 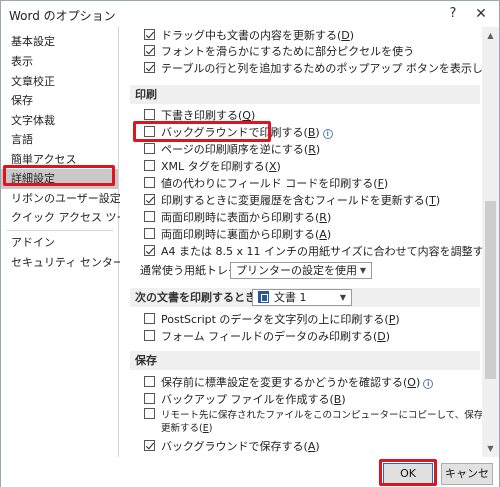 What do you see at coordinates (292, 201) in the screenshot?
I see `option-update-tracked-fields: 印刷するときに変更履歴を含むフィールドを更新する(T)` at bounding box center [292, 201].